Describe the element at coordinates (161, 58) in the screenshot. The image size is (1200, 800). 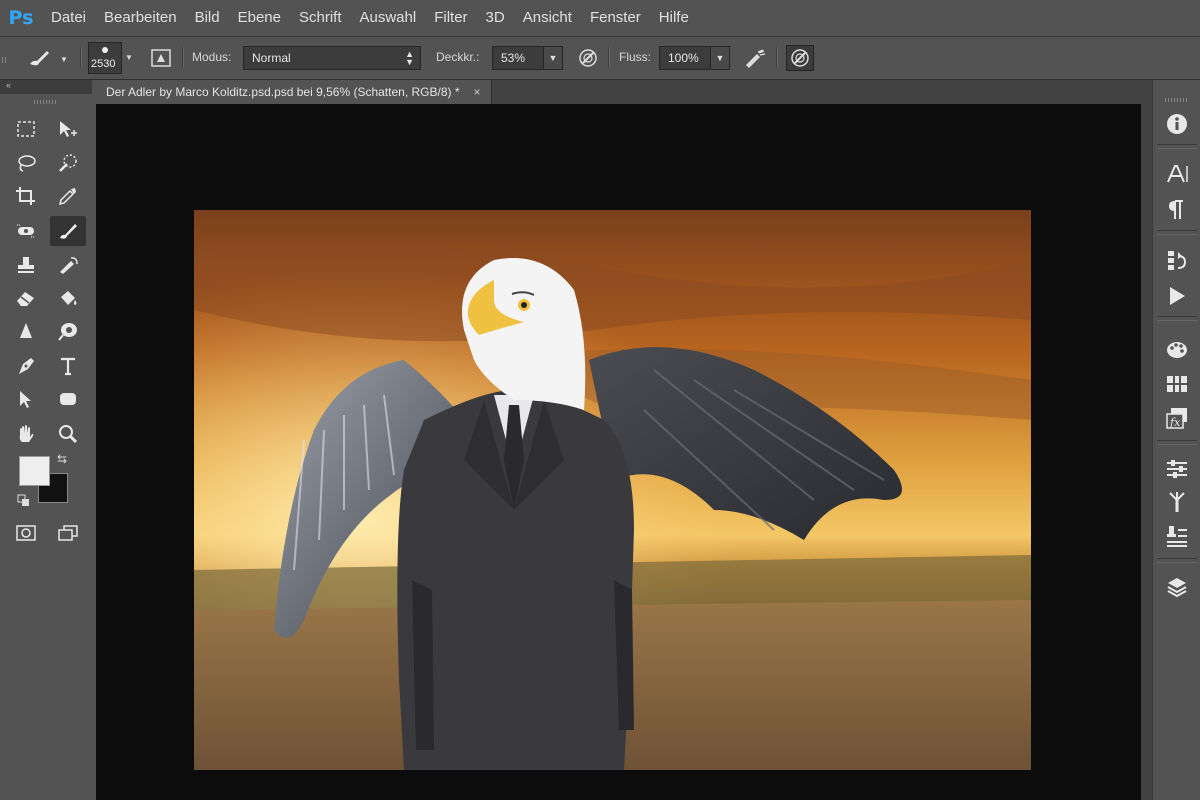
I see `brush-panel-toggle-icon` at that location.